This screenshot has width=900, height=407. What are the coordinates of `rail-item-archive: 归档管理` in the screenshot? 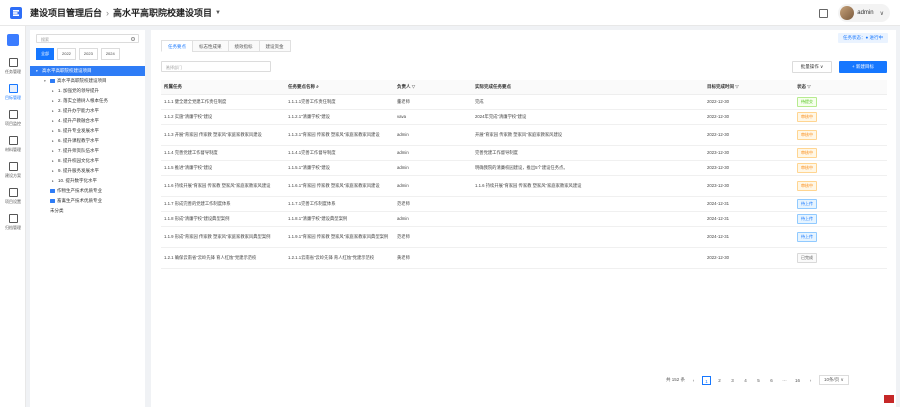 It's located at (13, 222).